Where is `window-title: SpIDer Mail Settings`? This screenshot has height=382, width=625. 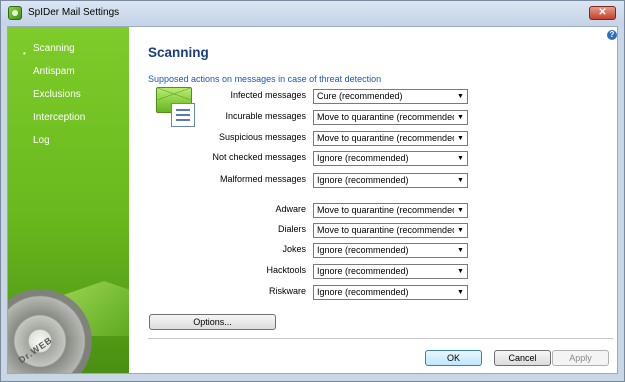
window-title: SpIDer Mail Settings is located at coordinates (74, 12).